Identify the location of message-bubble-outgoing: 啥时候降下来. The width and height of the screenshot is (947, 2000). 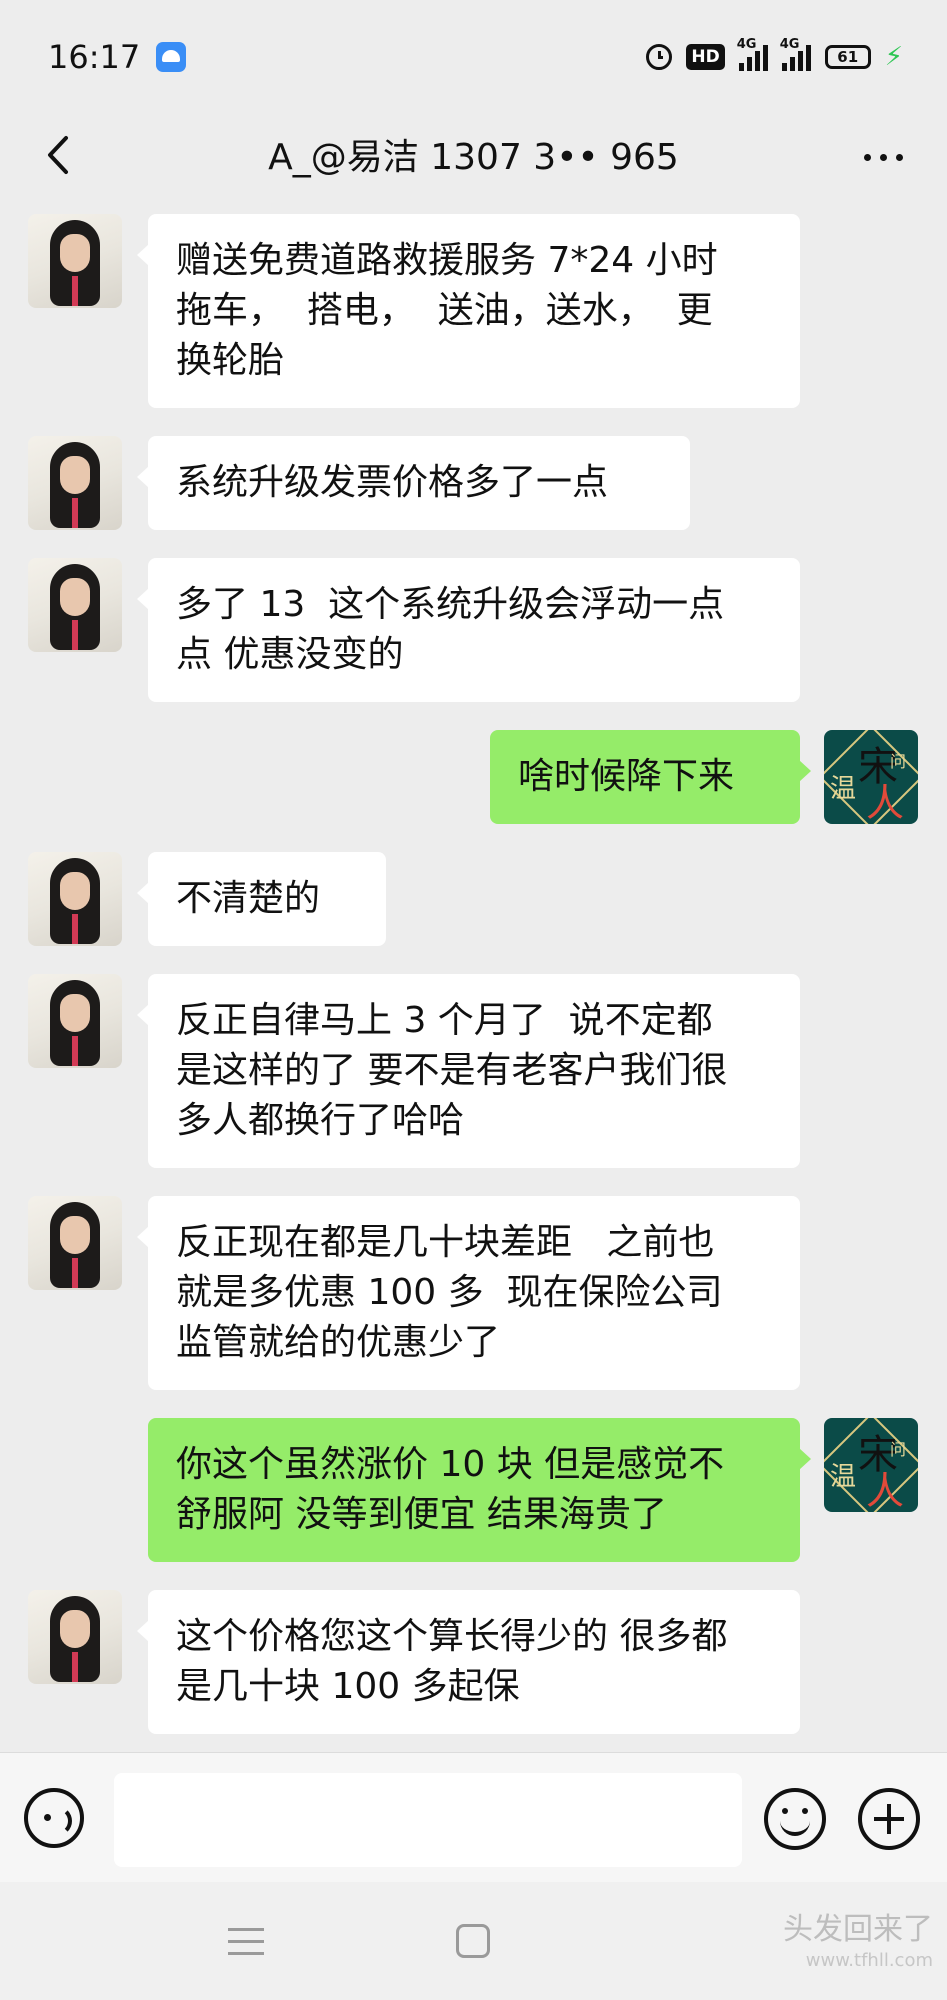
(650, 777).